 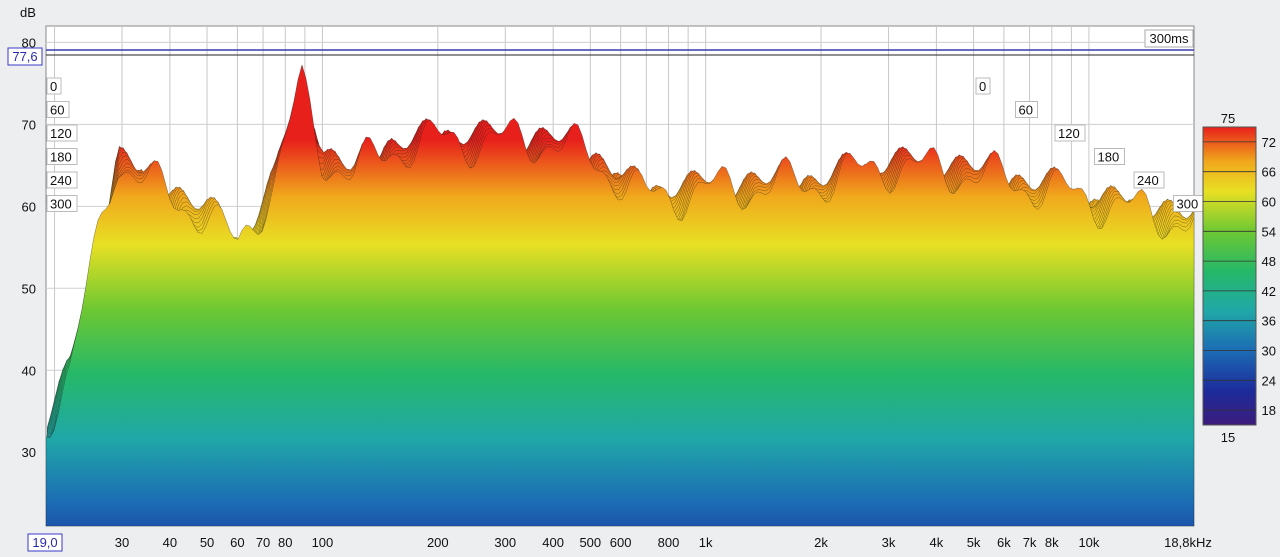 I want to click on x-tick-label: 600, so click(x=621, y=542).